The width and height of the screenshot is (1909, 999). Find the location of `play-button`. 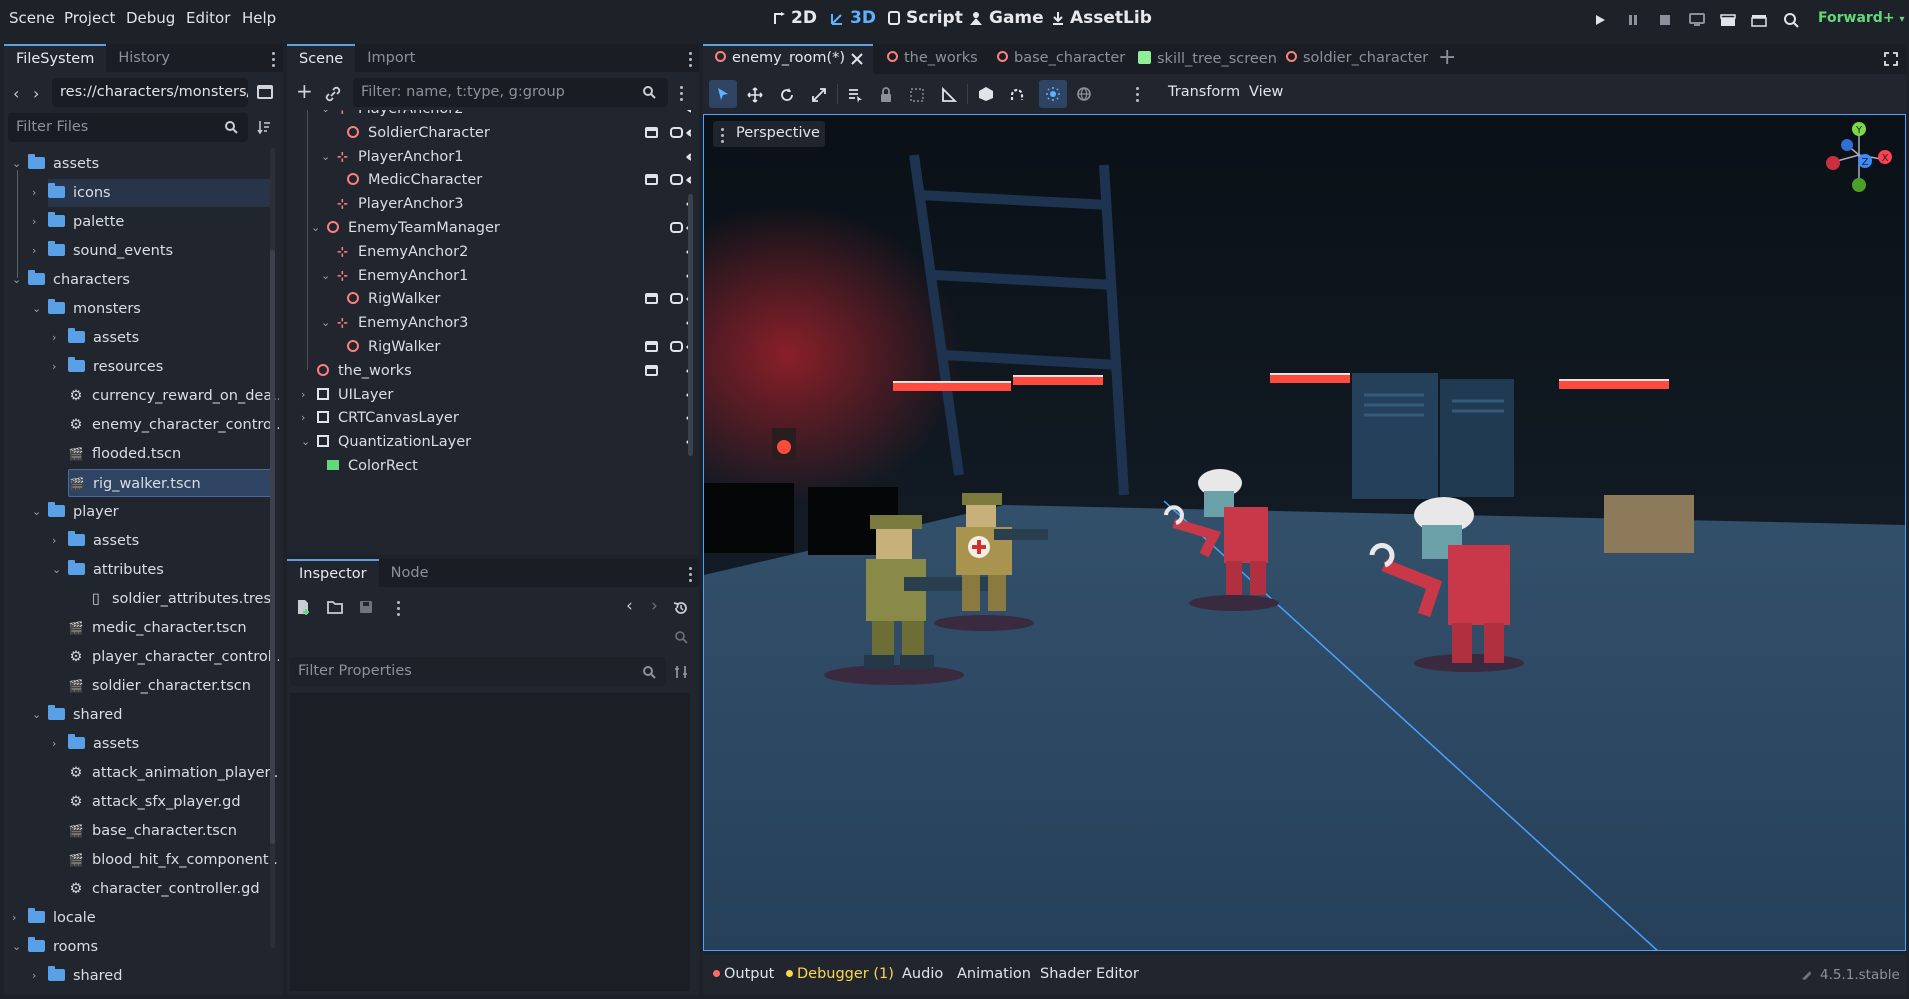

play-button is located at coordinates (1600, 20).